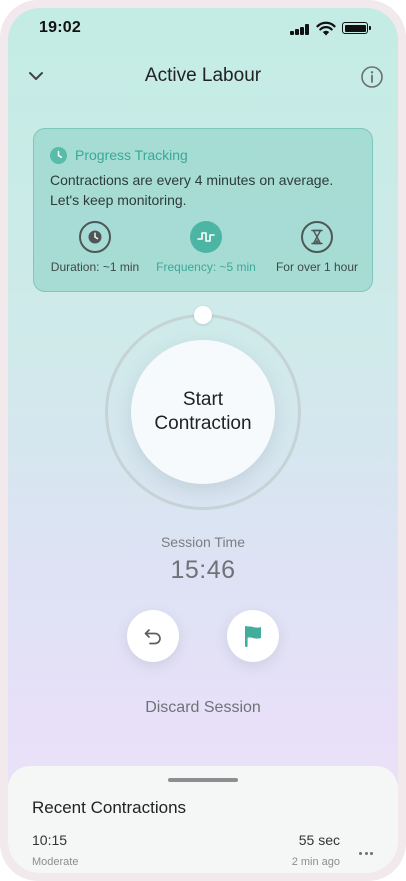 This screenshot has width=406, height=881. What do you see at coordinates (206, 267) in the screenshot?
I see `metric-frequency-label: Frequency: ~5 min` at bounding box center [206, 267].